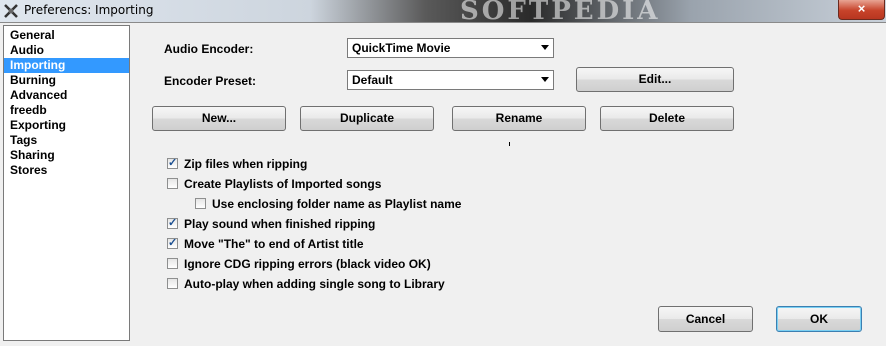 This screenshot has height=346, width=886. What do you see at coordinates (443, 13) in the screenshot?
I see `title-bar: Preferencs: Importing SOFTPEDIA ×` at bounding box center [443, 13].